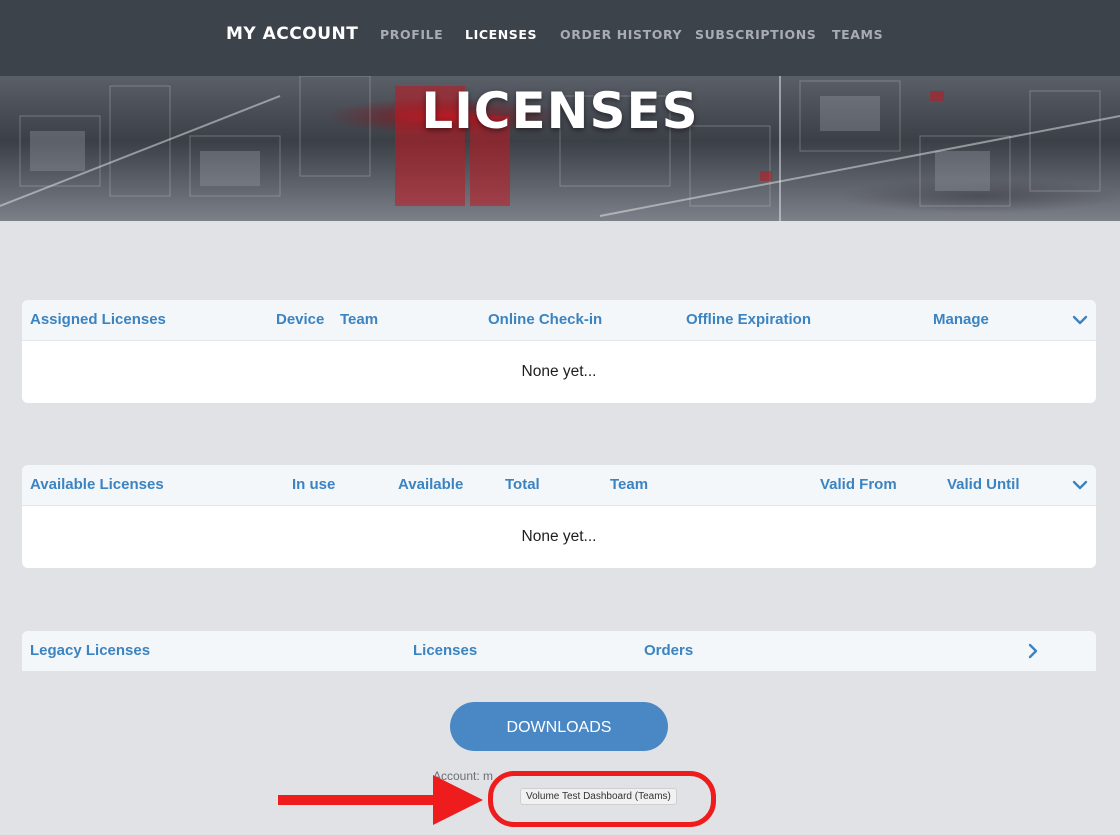  Describe the element at coordinates (522, 484) in the screenshot. I see `col-total: Total` at that location.